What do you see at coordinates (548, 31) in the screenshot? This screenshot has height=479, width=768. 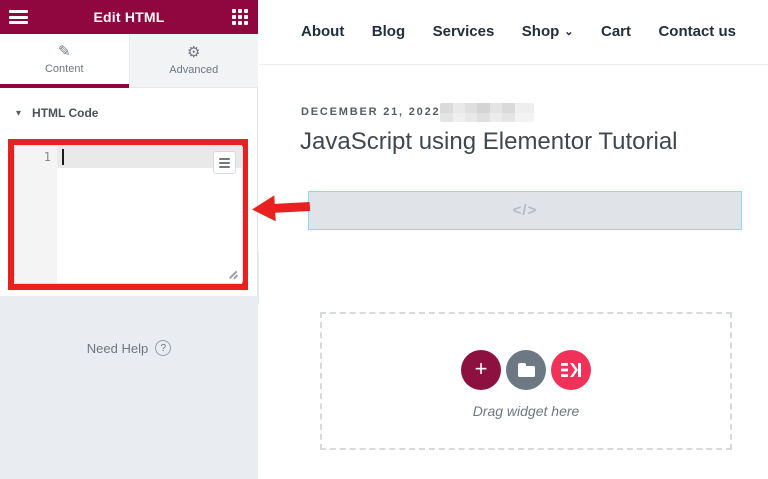 I see `nav-item-shop: Shop ⌄` at bounding box center [548, 31].